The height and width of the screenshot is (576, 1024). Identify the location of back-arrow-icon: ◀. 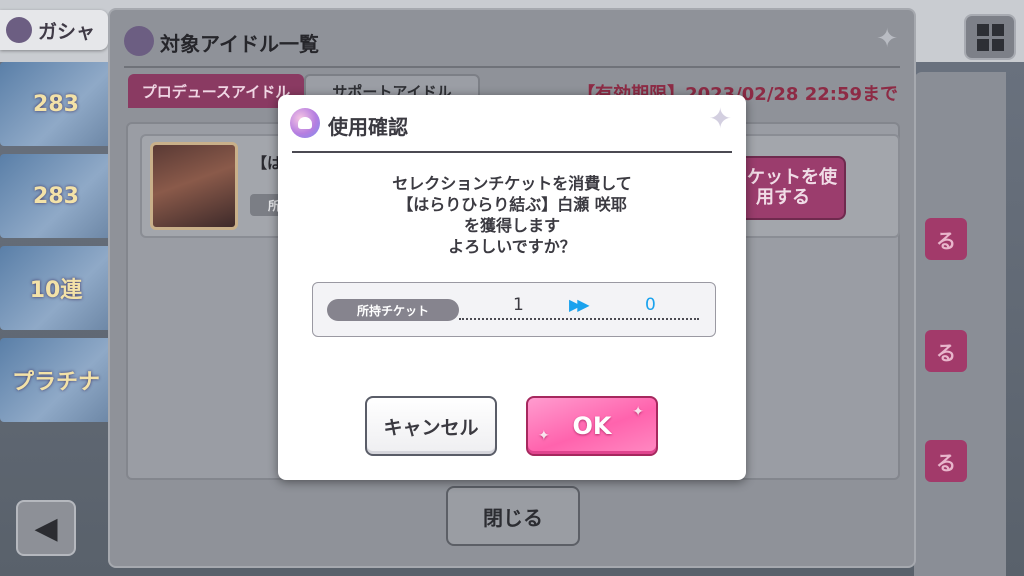
(46, 528).